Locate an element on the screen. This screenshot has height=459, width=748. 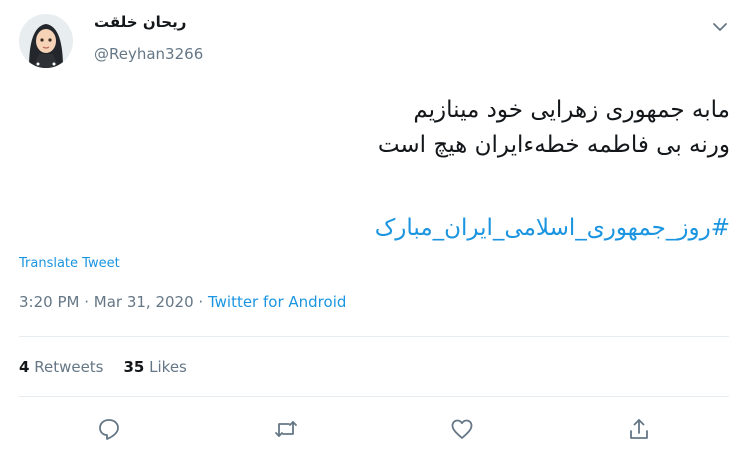
tweet-line-2: ورنه بی فاطمه خطهءایران هیچ است is located at coordinates (553, 145).